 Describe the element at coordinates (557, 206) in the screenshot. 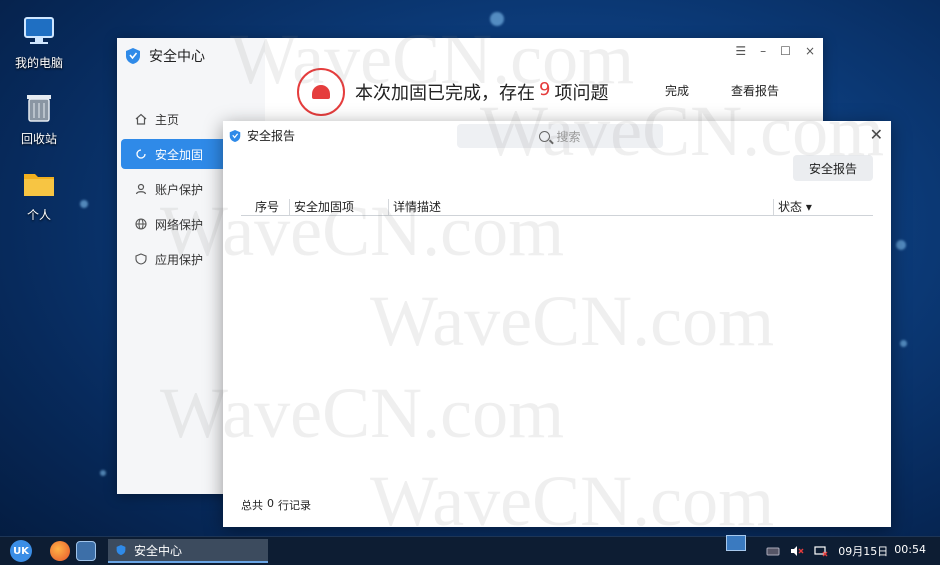

I see `table-header: 序号 安全加固项 详情描述 状态 ▾` at that location.